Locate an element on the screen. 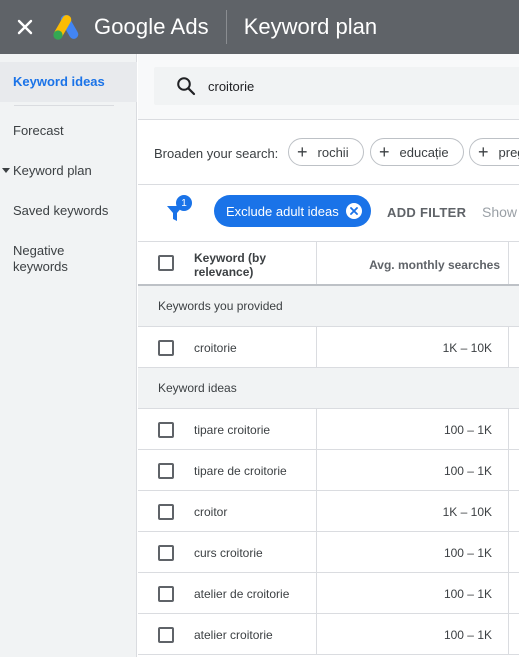  broaden-chip-rochii: + rochii is located at coordinates (326, 152).